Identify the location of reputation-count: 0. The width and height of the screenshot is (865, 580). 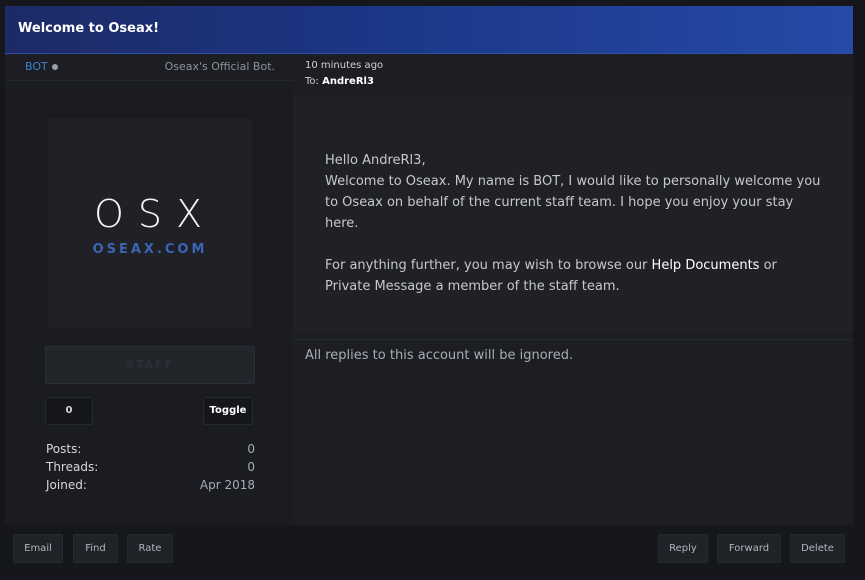
(69, 411).